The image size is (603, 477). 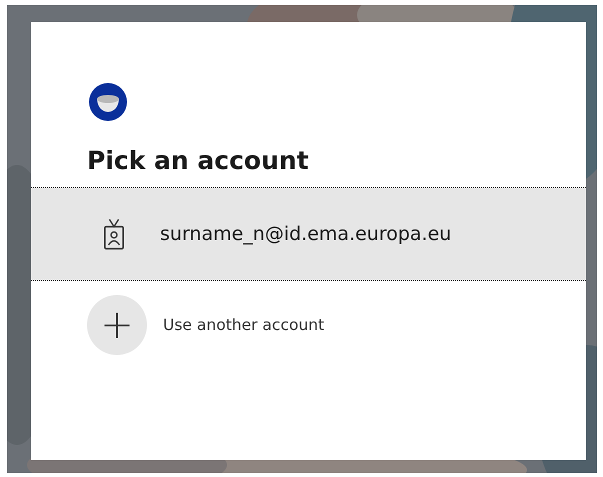 What do you see at coordinates (198, 160) in the screenshot?
I see `dialog-title: Pick an account` at bounding box center [198, 160].